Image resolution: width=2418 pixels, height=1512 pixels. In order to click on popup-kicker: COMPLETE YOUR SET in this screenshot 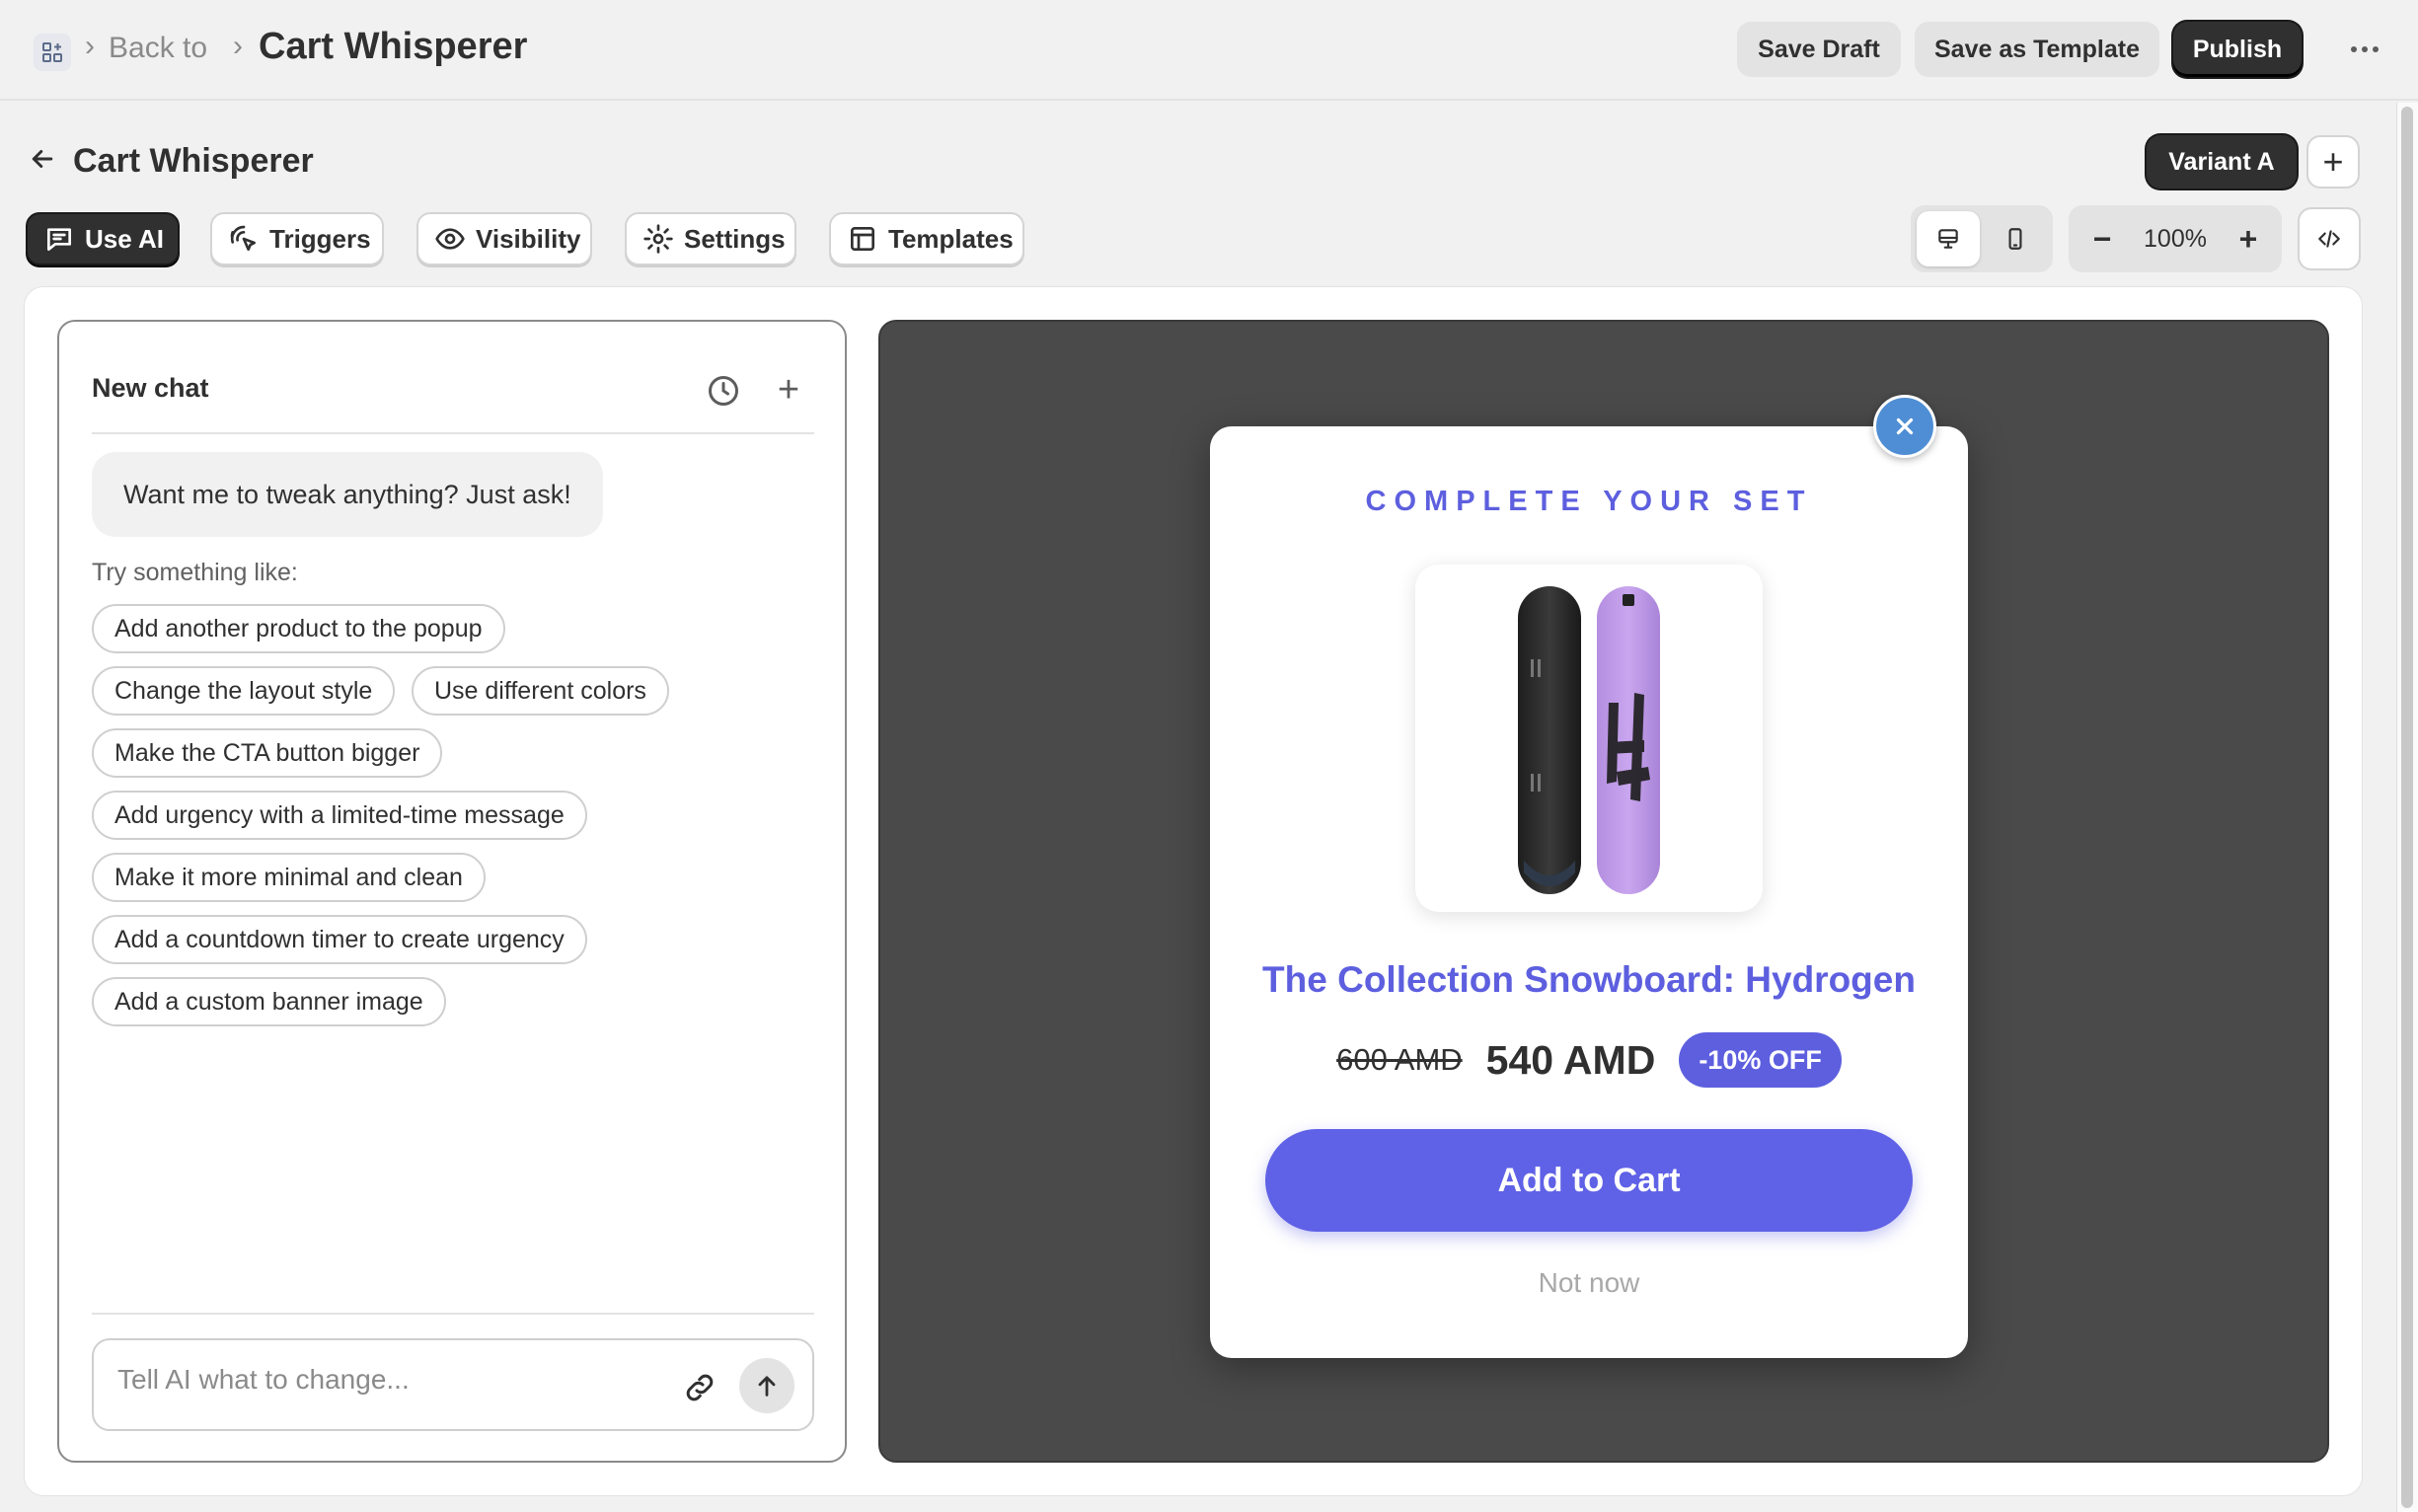, I will do `click(1589, 501)`.